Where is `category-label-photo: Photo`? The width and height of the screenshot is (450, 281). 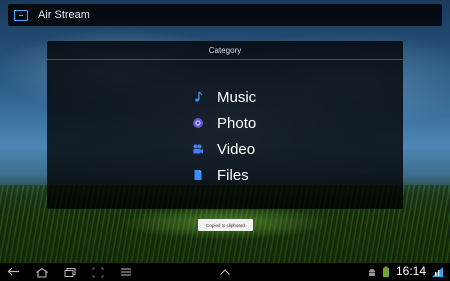 category-label-photo: Photo is located at coordinates (237, 123).